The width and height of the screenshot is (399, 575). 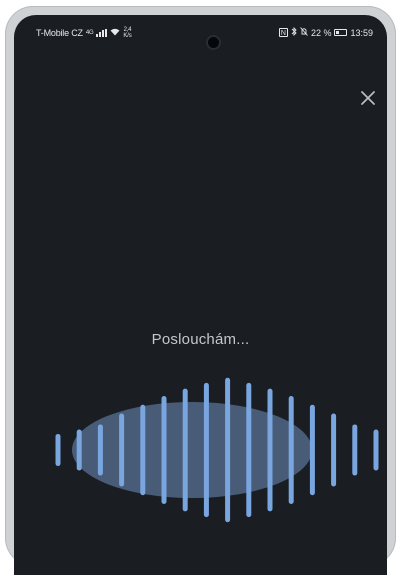 I want to click on waveform-blob, so click(x=192, y=450).